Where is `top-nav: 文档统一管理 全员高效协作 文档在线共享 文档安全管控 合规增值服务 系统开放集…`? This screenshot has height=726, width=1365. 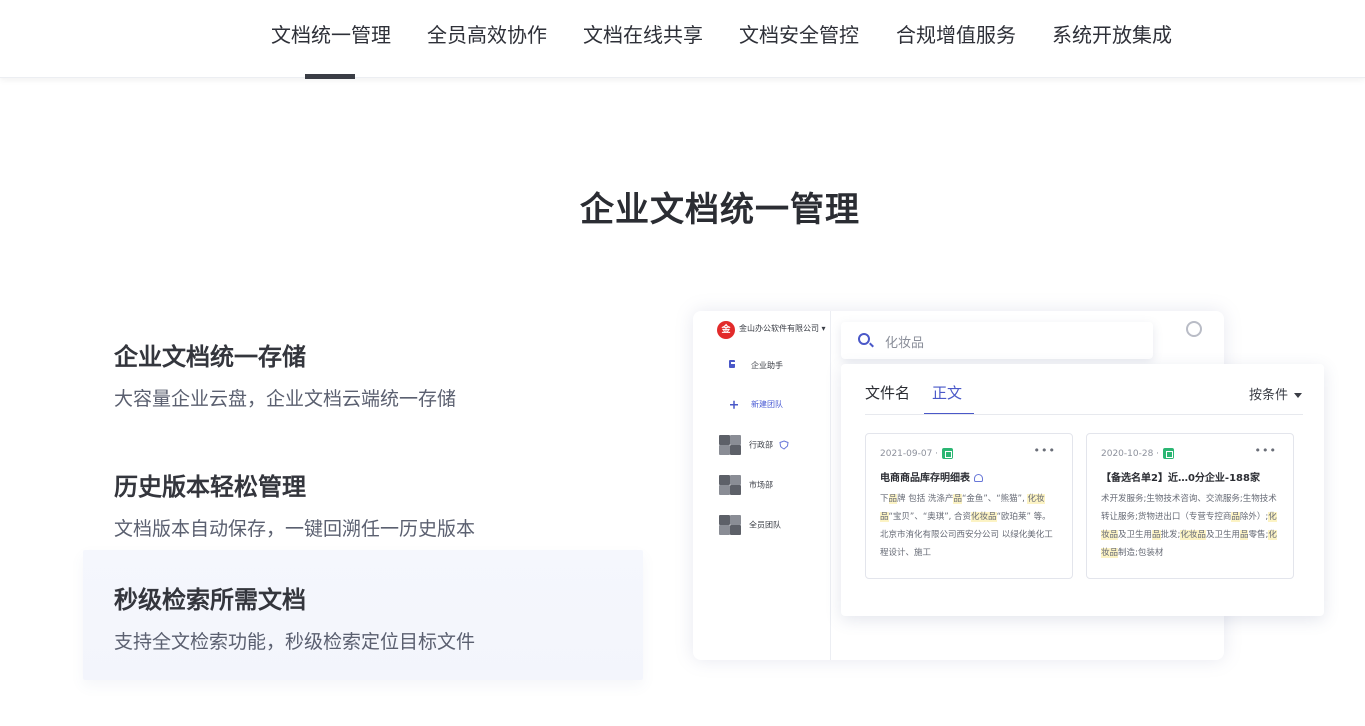
top-nav: 文档统一管理 全员高效协作 文档在线共享 文档安全管控 合规增值服务 系统开放集… is located at coordinates (682, 39).